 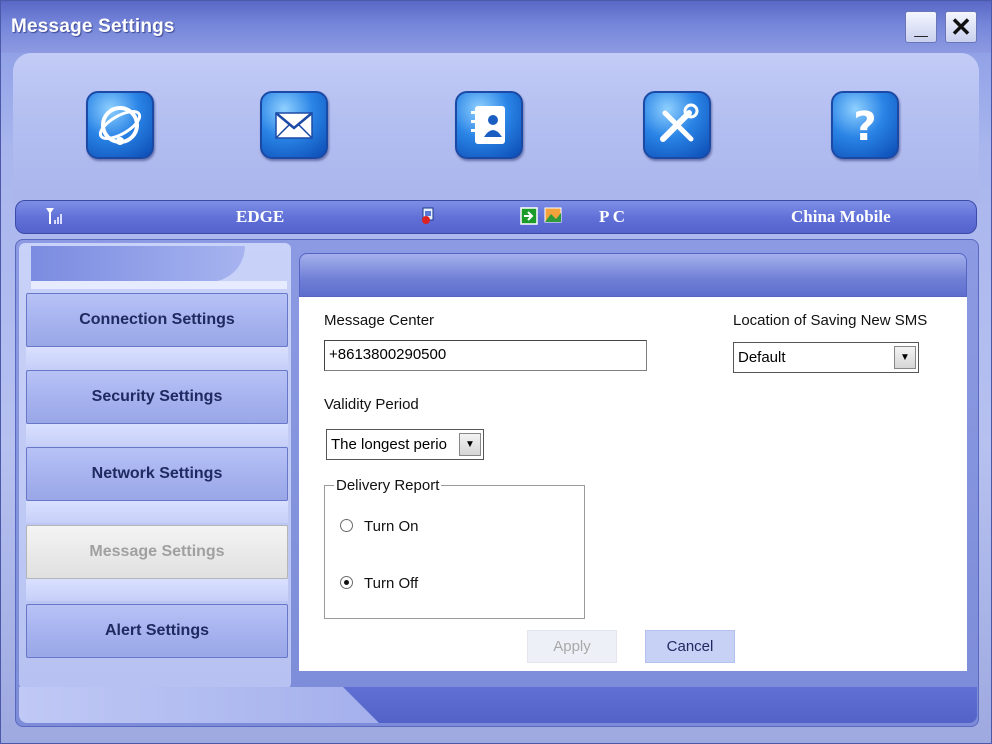 I want to click on arrow-in-icon, so click(x=529, y=216).